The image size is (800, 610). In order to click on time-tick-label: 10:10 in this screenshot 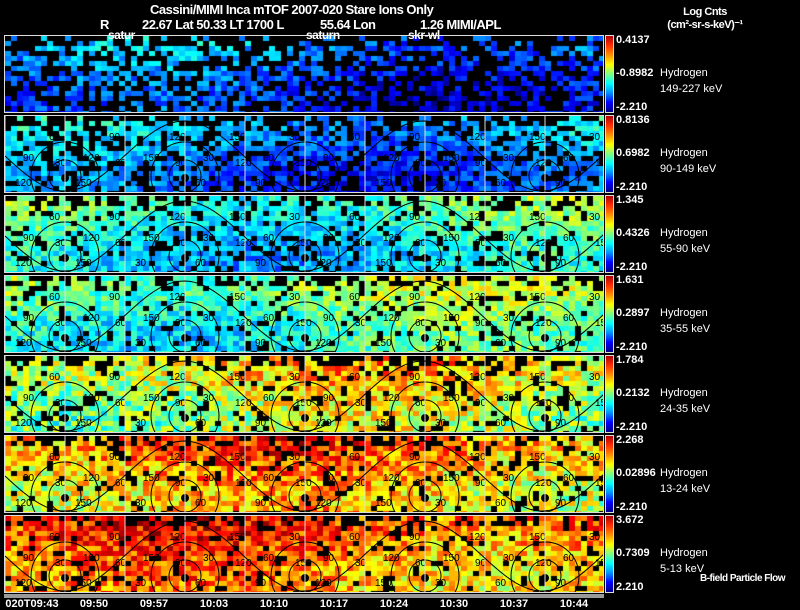, I will do `click(274, 604)`.